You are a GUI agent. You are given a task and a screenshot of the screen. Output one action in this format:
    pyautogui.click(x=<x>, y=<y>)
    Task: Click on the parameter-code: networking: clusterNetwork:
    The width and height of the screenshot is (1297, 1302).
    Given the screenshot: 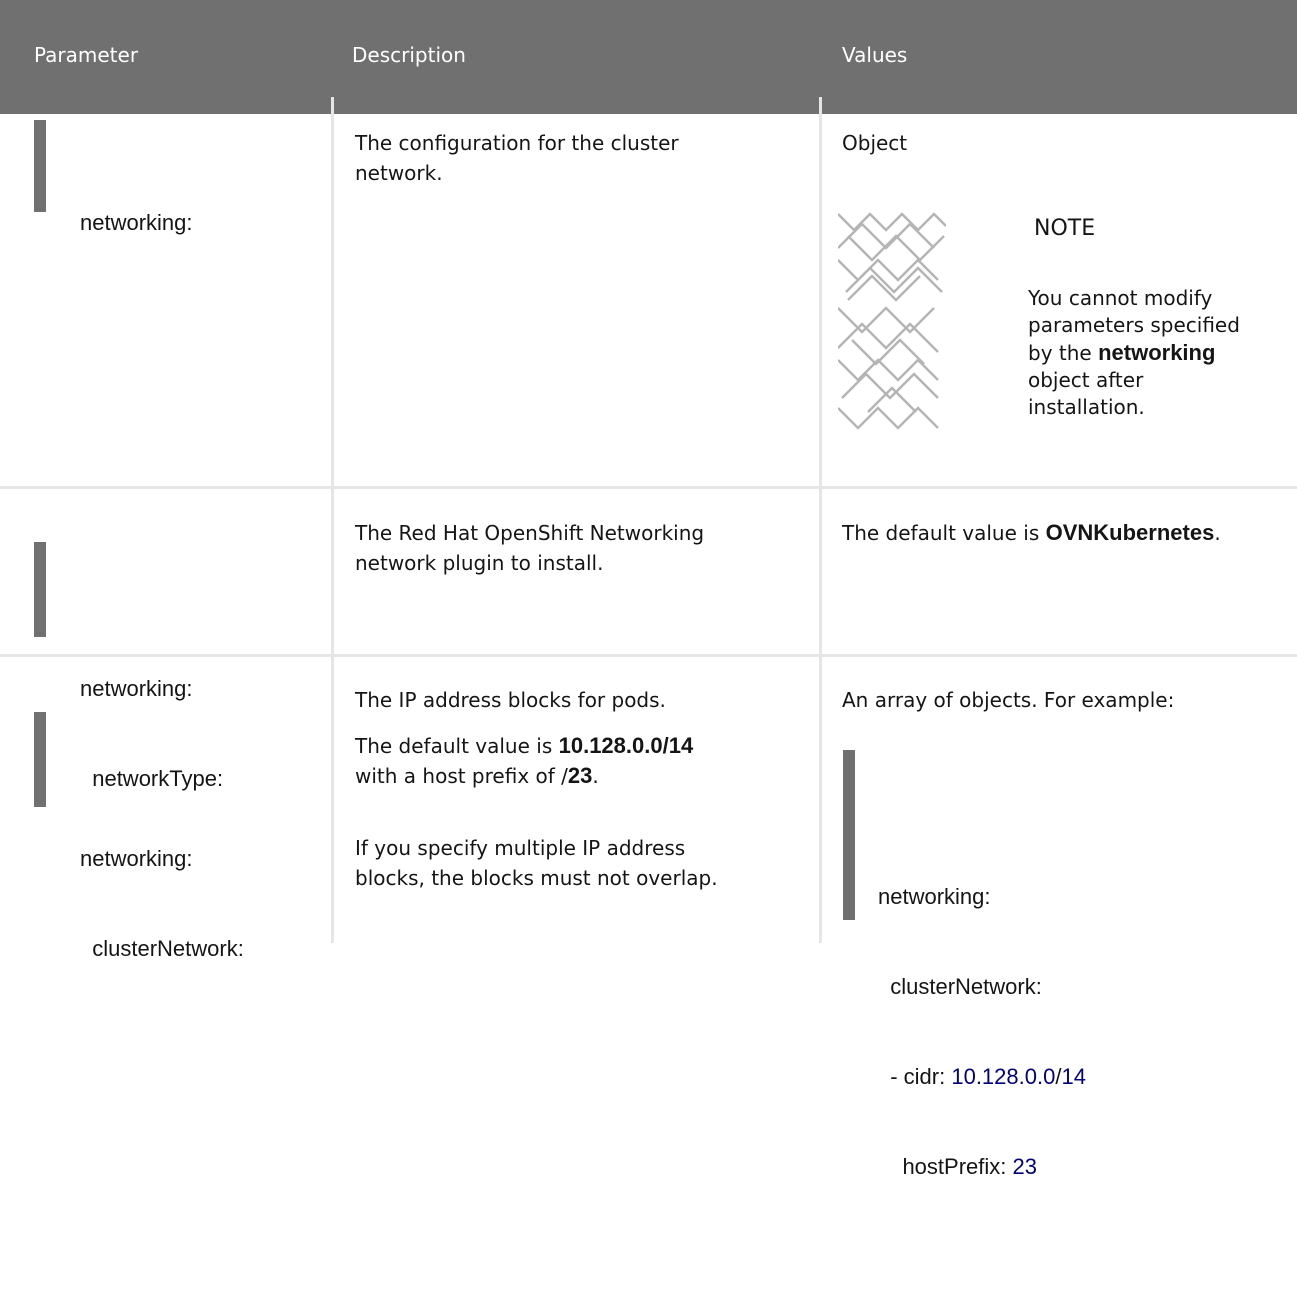 What is the action you would take?
    pyautogui.click(x=139, y=836)
    